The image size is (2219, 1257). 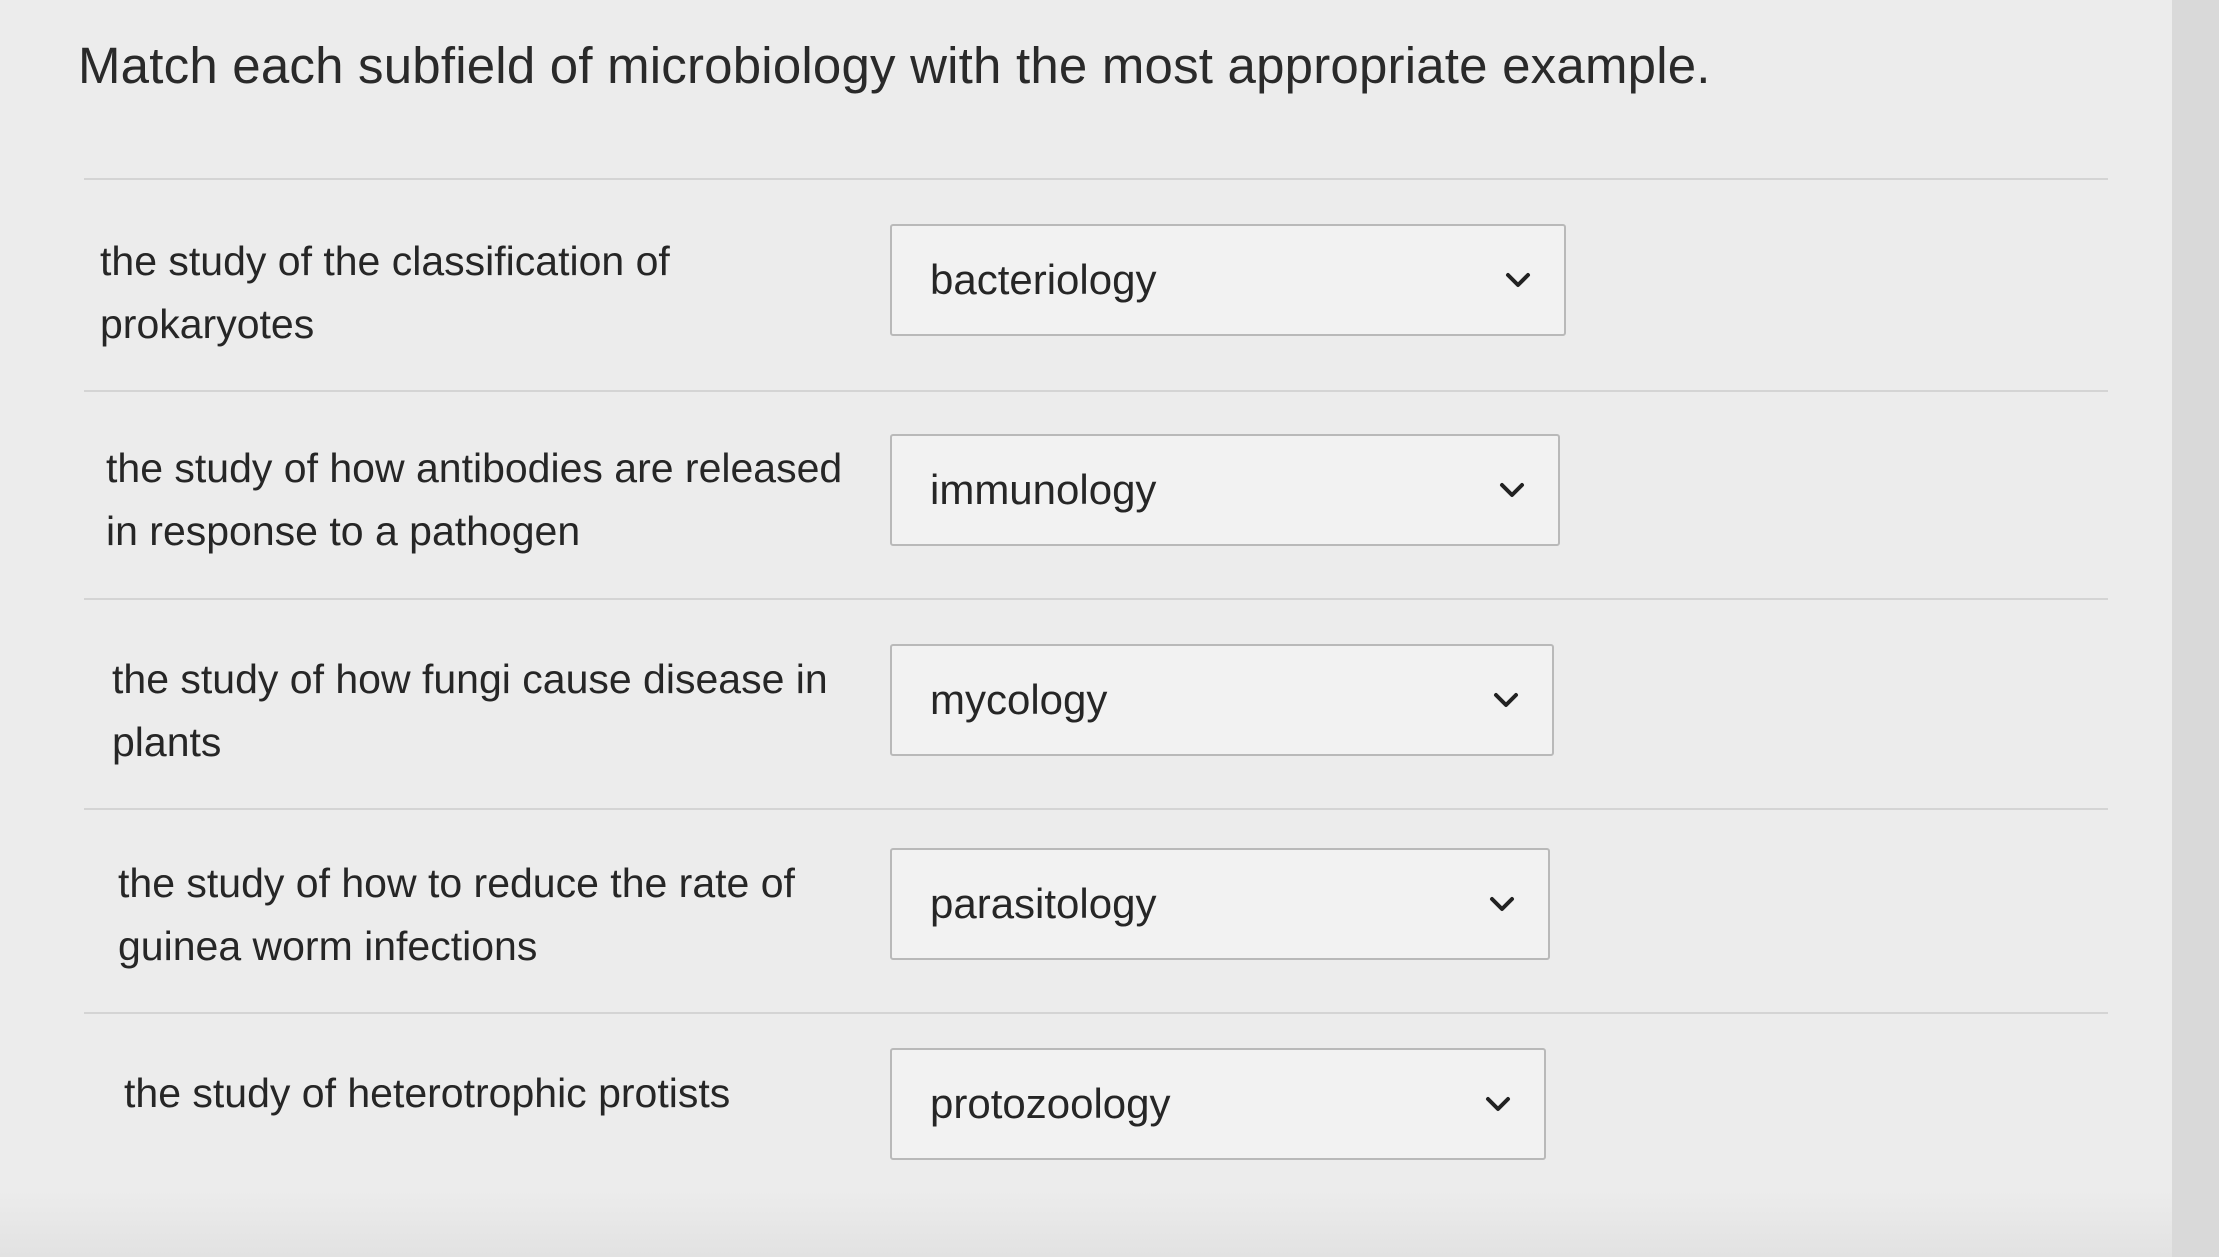 I want to click on answer-dropdown: mycology, so click(x=1222, y=700).